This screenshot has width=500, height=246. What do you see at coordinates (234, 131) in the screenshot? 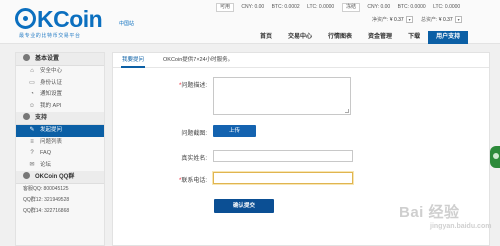
I see `upload-button: 上传` at bounding box center [234, 131].